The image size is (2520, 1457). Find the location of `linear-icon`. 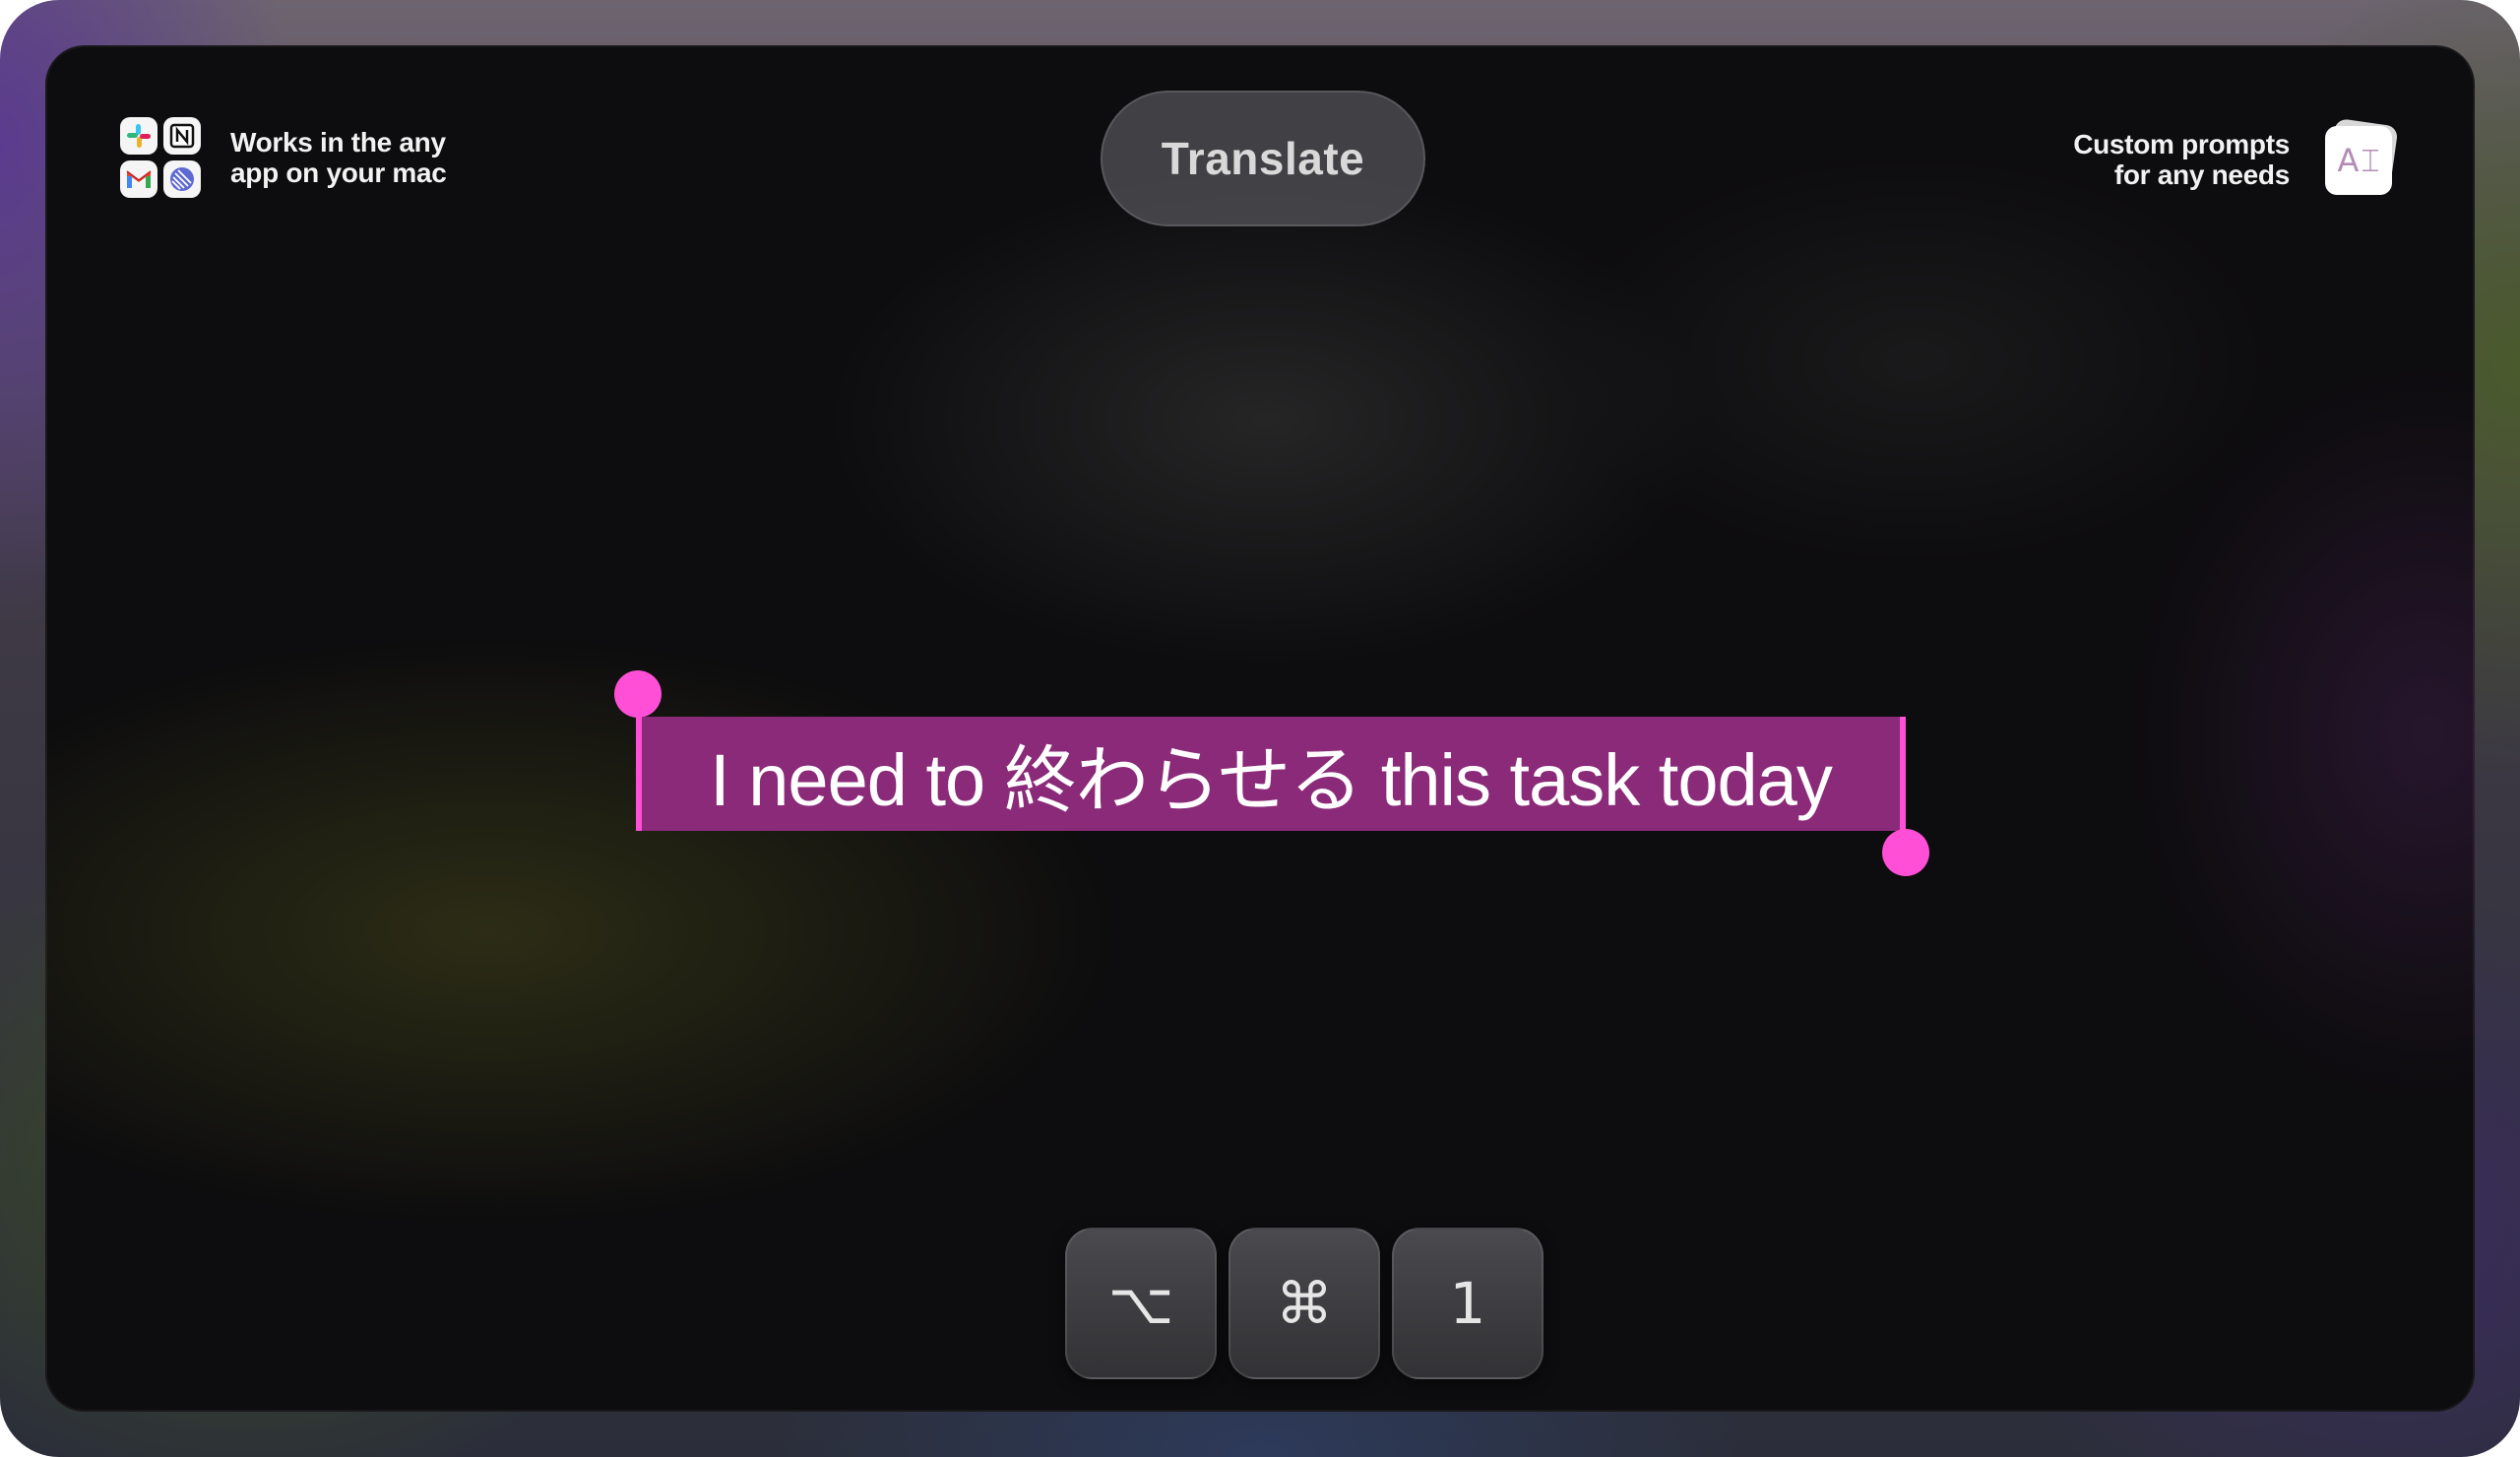

linear-icon is located at coordinates (182, 179).